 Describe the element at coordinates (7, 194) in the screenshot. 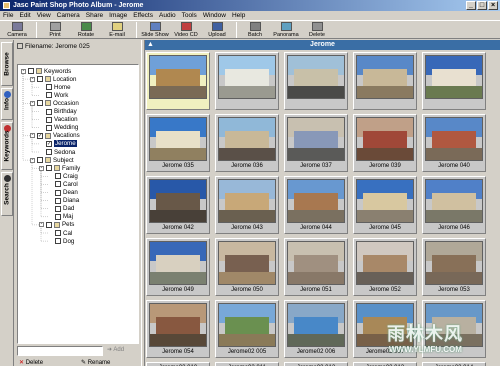

I see `tab-search: Search` at that location.